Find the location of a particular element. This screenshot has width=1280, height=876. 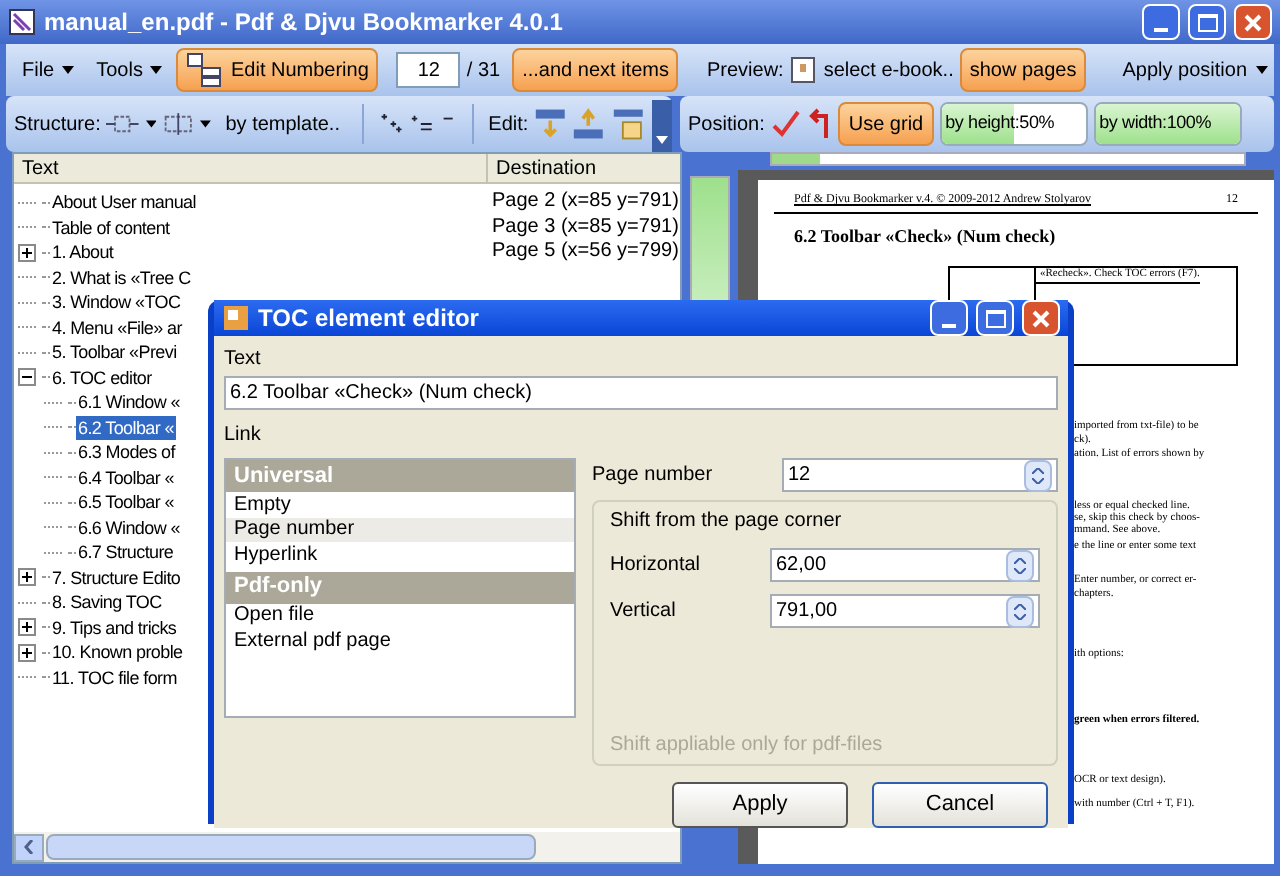

tree-item: 6.2 Toolbar « is located at coordinates (126, 427).